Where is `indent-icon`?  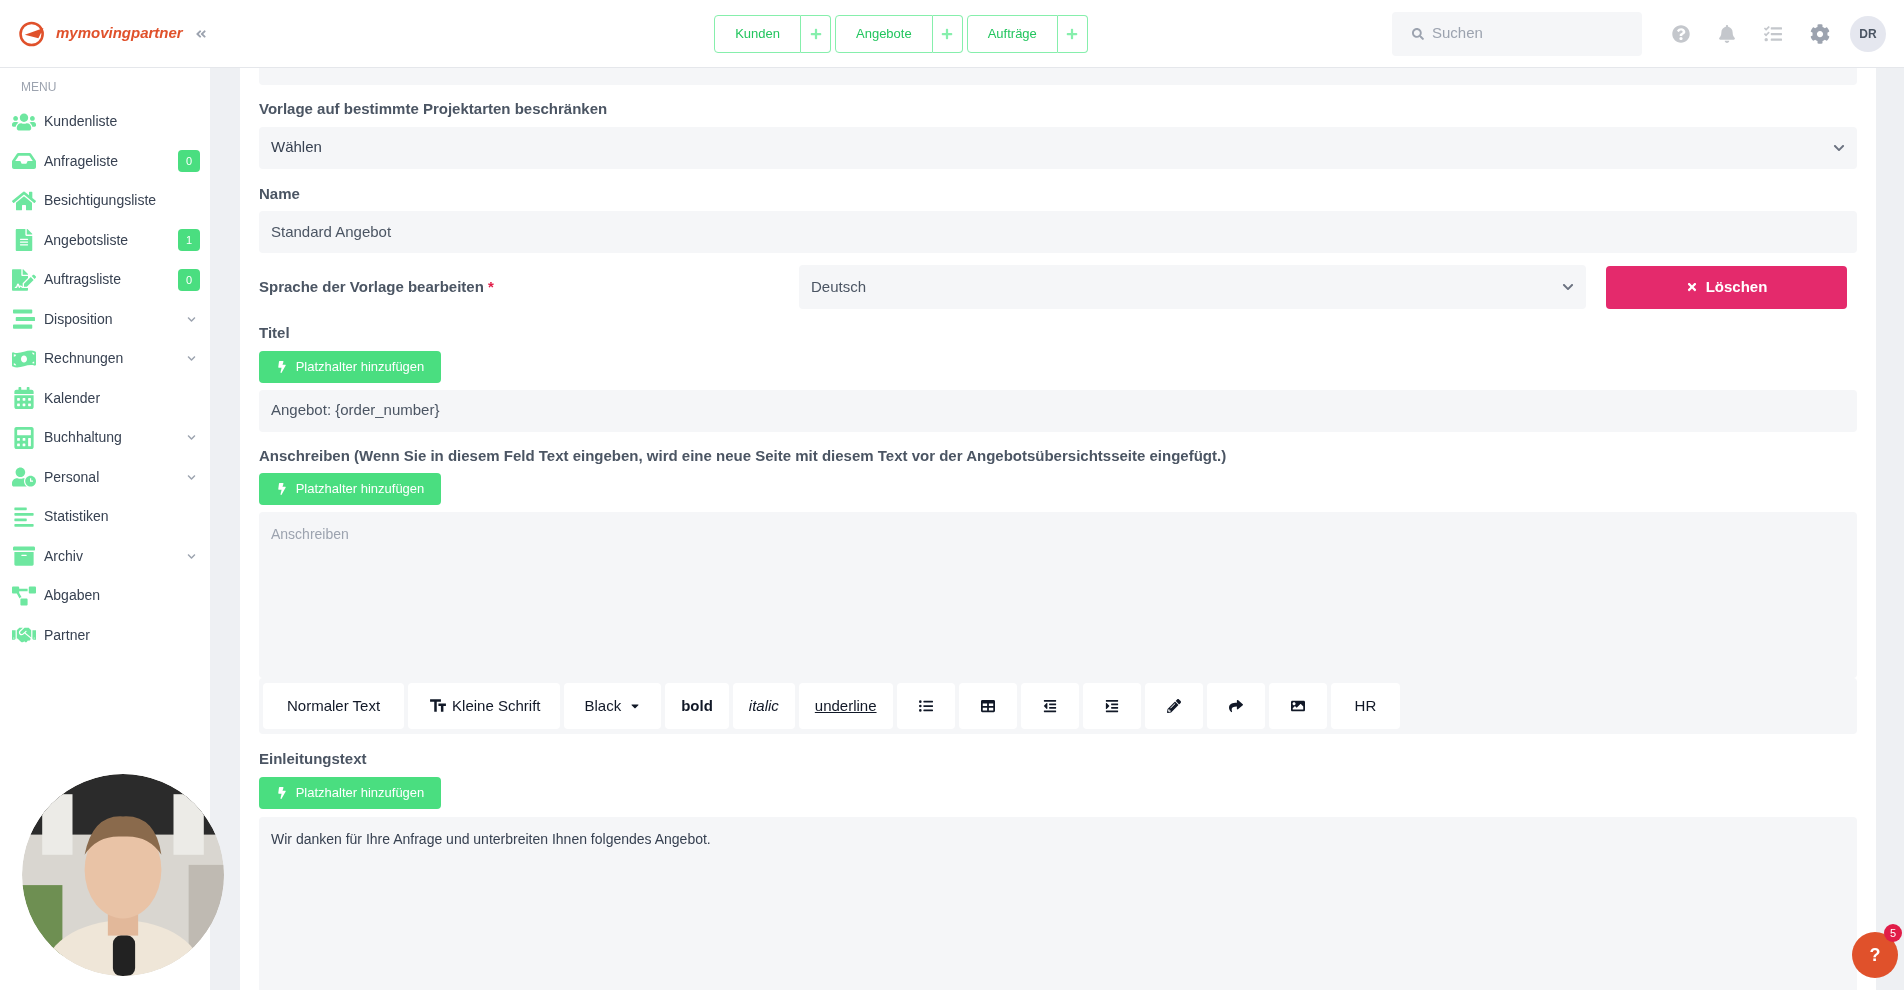 indent-icon is located at coordinates (1111, 706).